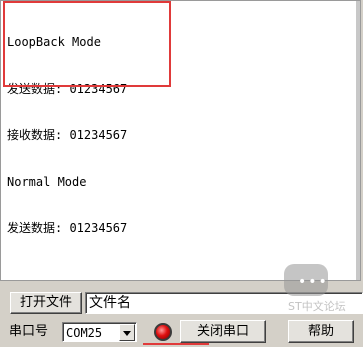 The image size is (363, 347). Describe the element at coordinates (67, 228) in the screenshot. I see `receive-line: 发送数据: 01234567` at that location.